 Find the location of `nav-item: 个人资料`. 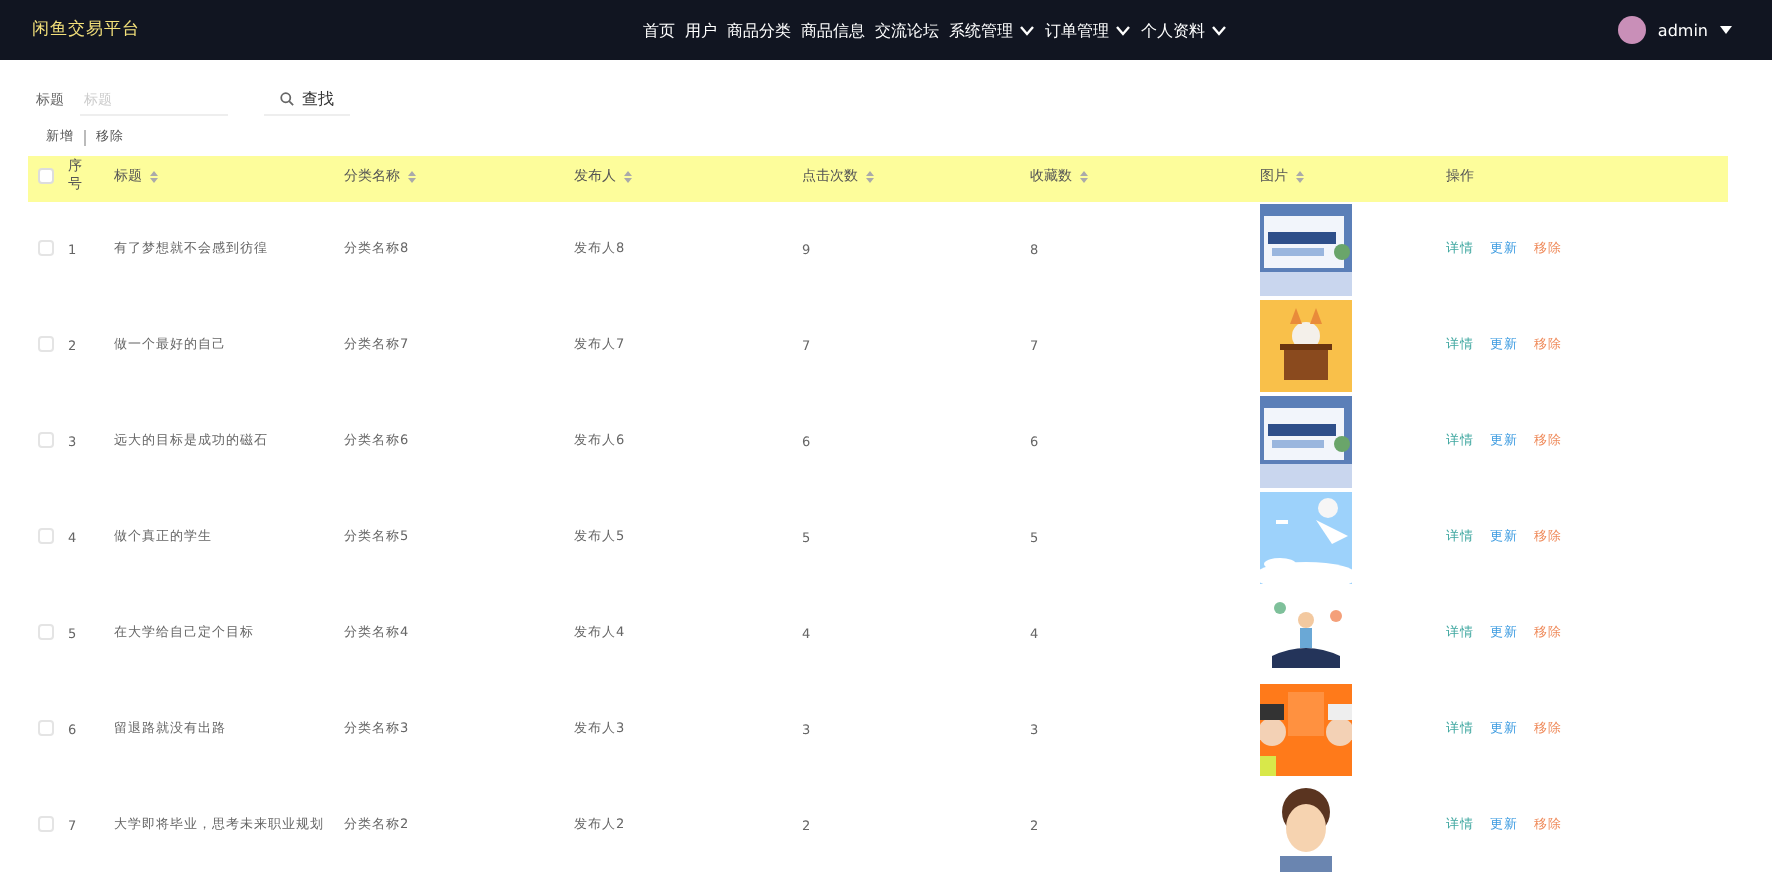

nav-item: 个人资料 is located at coordinates (1183, 30).